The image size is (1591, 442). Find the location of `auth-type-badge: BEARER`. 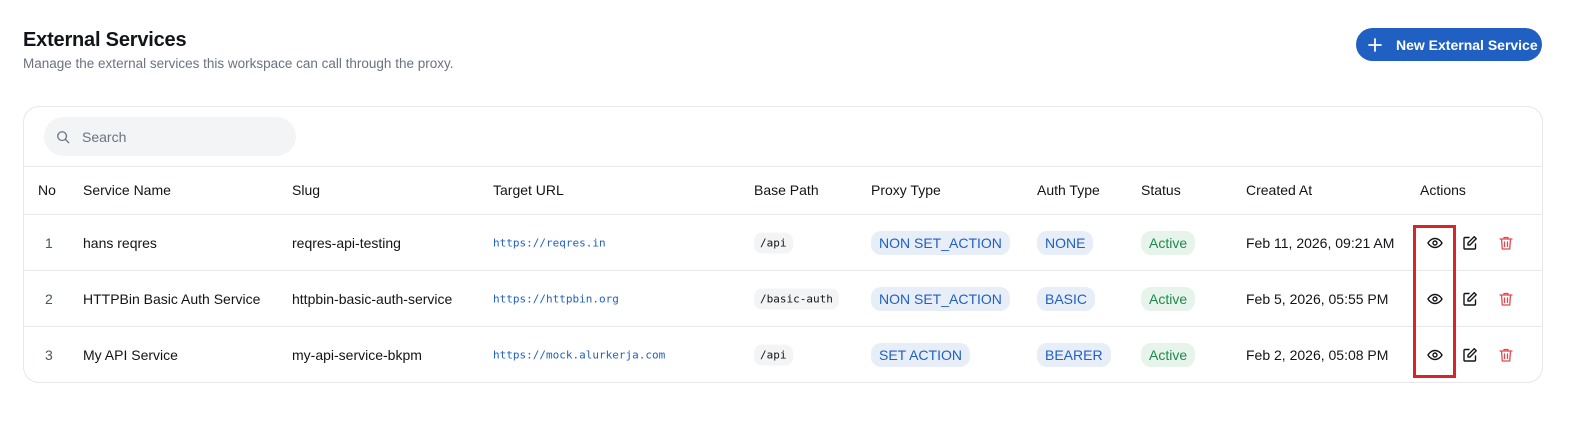

auth-type-badge: BEARER is located at coordinates (1074, 355).